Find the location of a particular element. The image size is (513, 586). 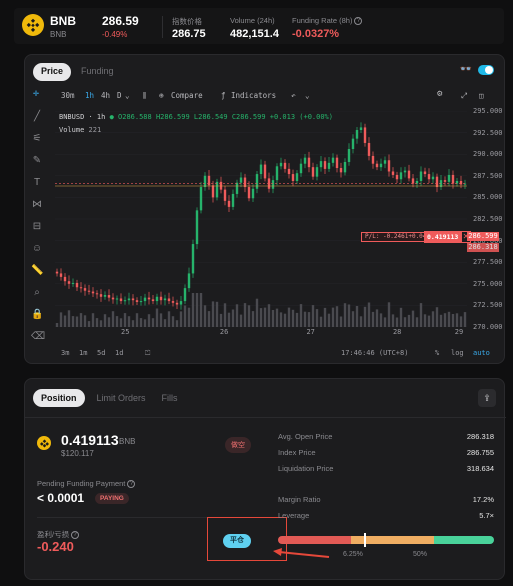

trendline-icon: ╱ is located at coordinates (37, 117).